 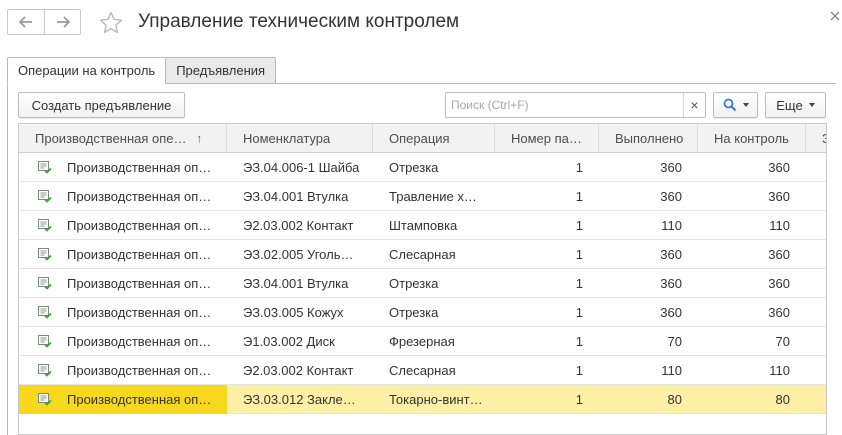 What do you see at coordinates (199, 138) in the screenshot?
I see `sort-ascending-icon: ↑` at bounding box center [199, 138].